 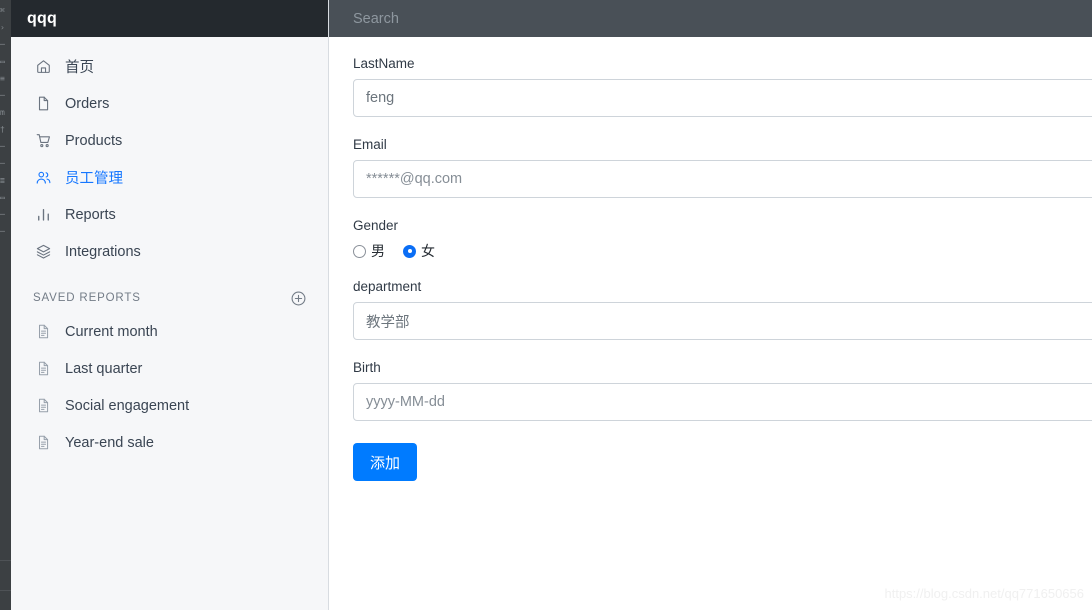 What do you see at coordinates (109, 442) in the screenshot?
I see `saved-report-label: Year-end sale` at bounding box center [109, 442].